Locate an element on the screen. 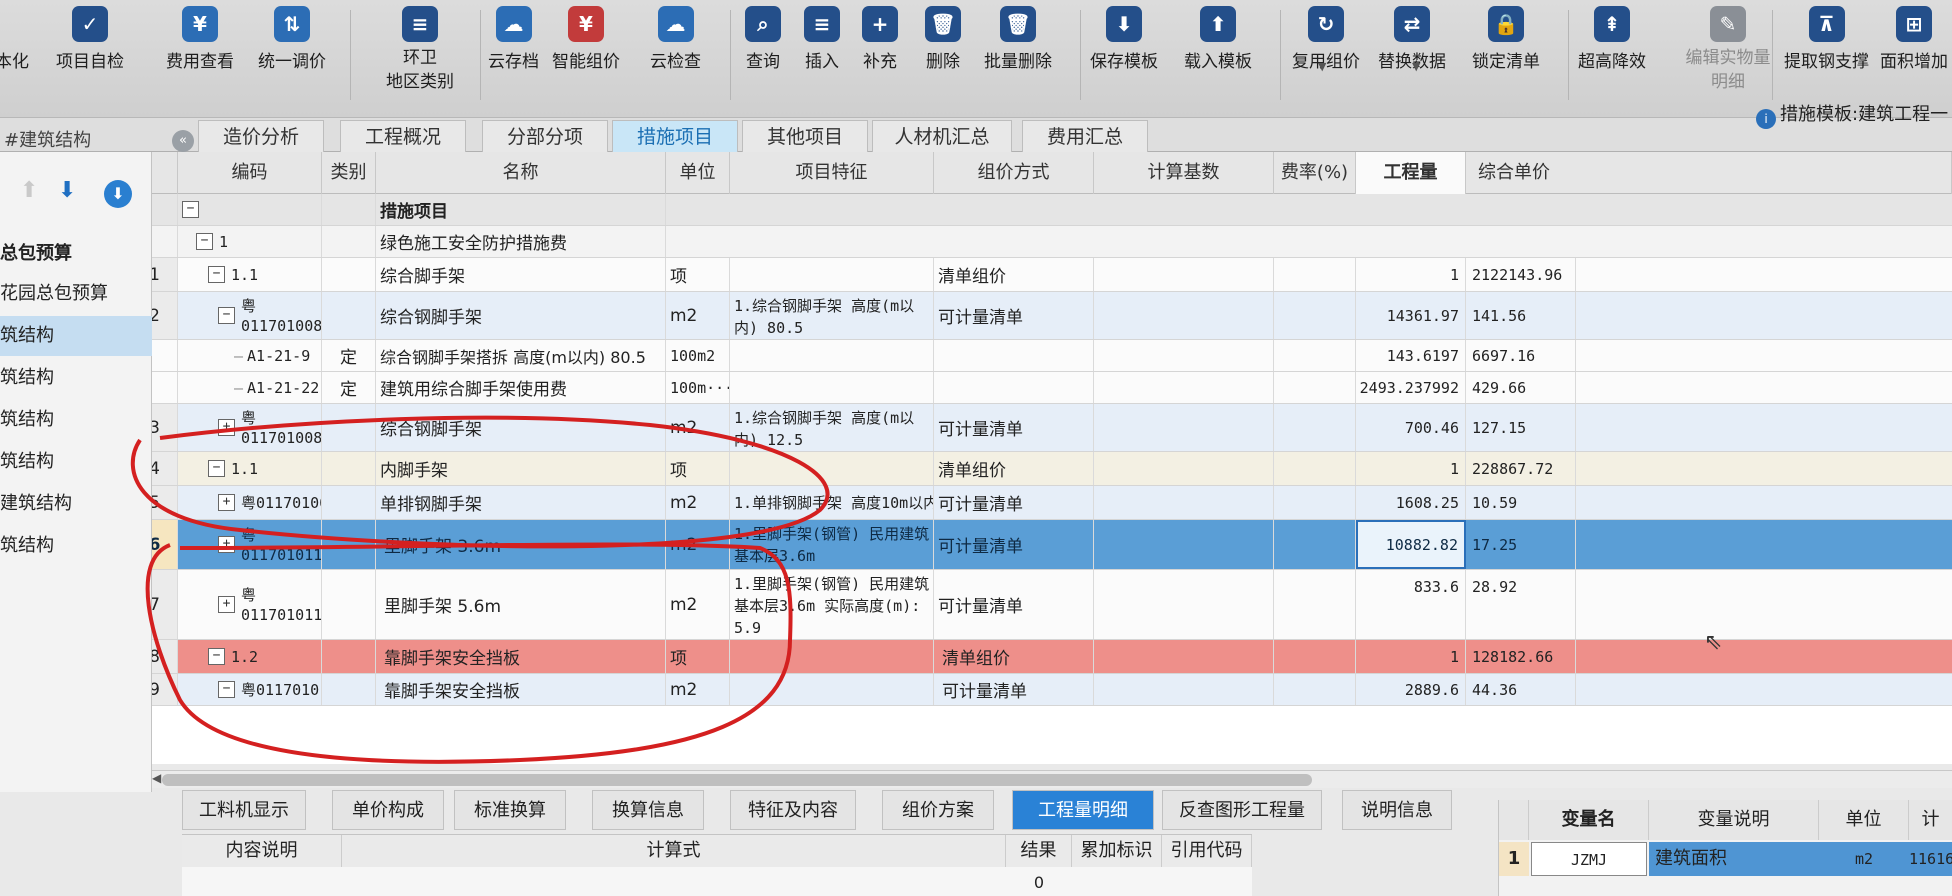 This screenshot has width=1952, height=896. collapse-double-chevron-icon: « is located at coordinates (183, 141).